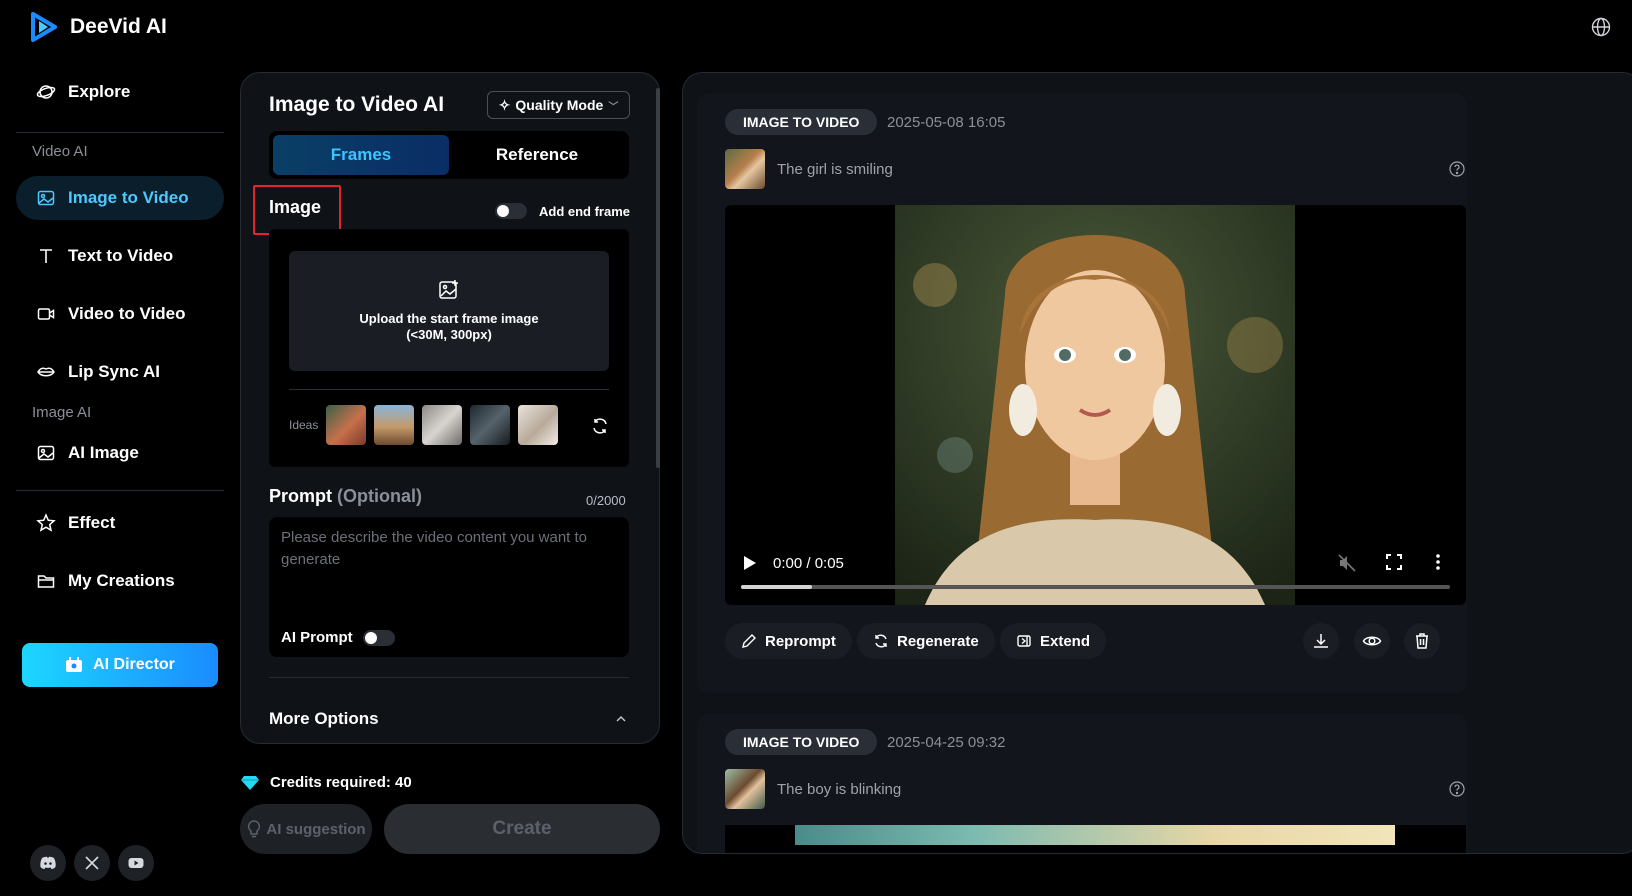  What do you see at coordinates (127, 313) in the screenshot?
I see `sidebar-label-video-to-video: Video to Video` at bounding box center [127, 313].